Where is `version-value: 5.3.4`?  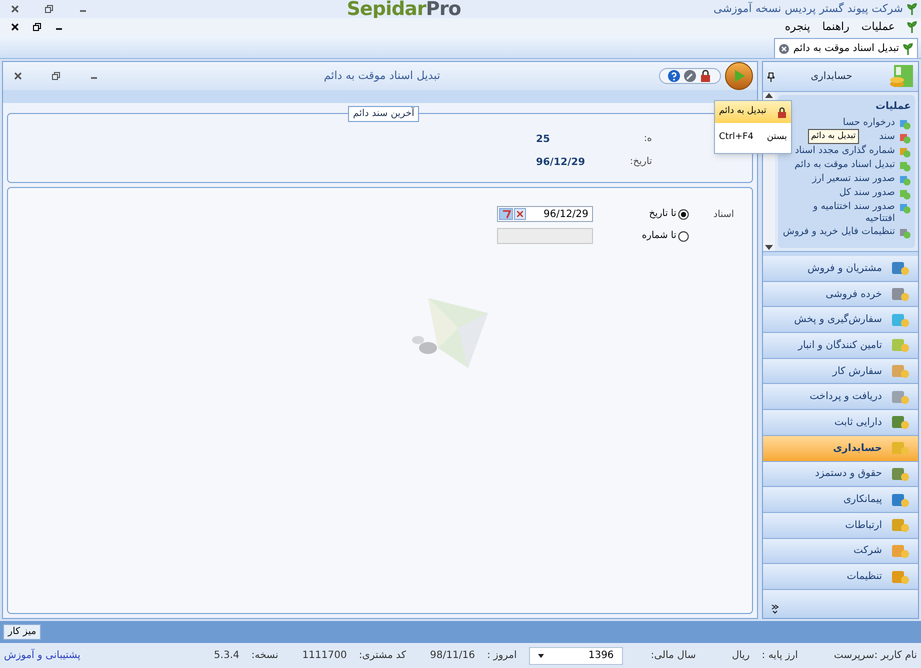 version-value: 5.3.4 is located at coordinates (227, 656).